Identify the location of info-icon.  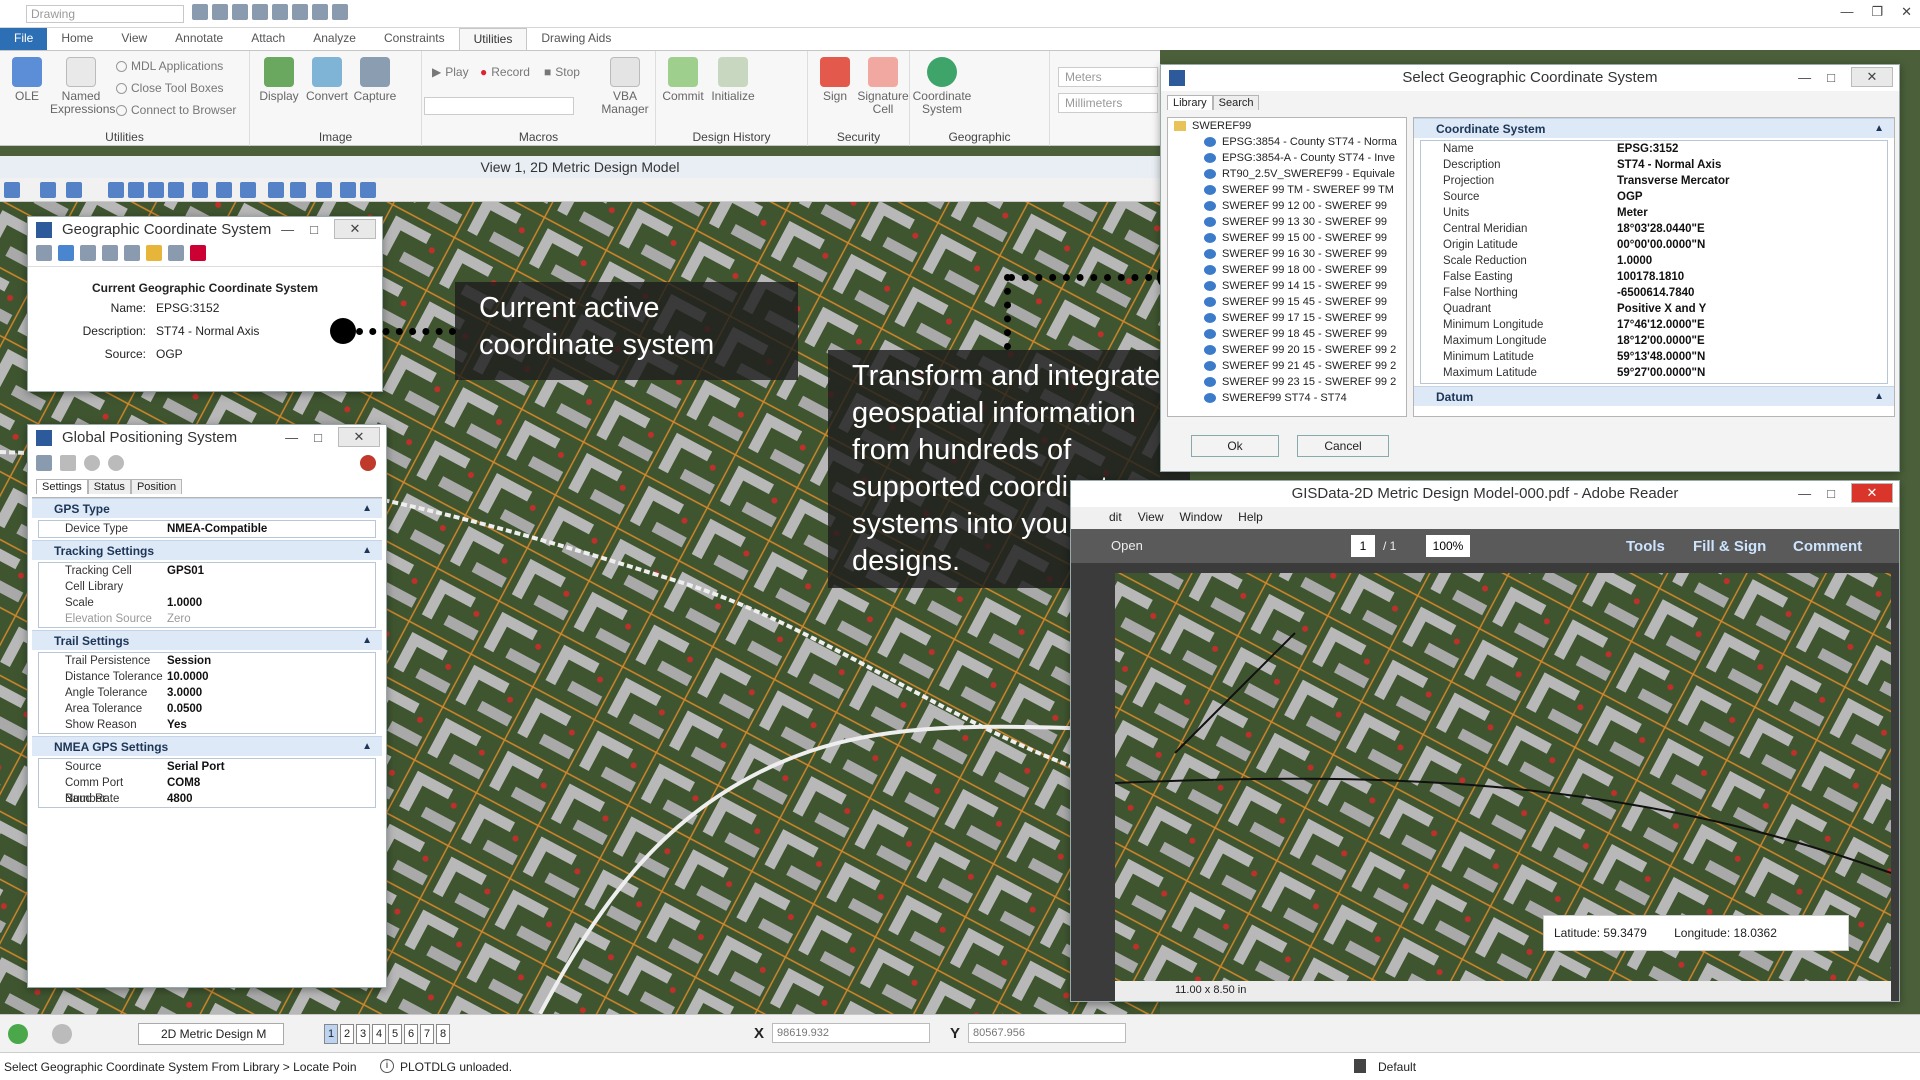
(44, 253).